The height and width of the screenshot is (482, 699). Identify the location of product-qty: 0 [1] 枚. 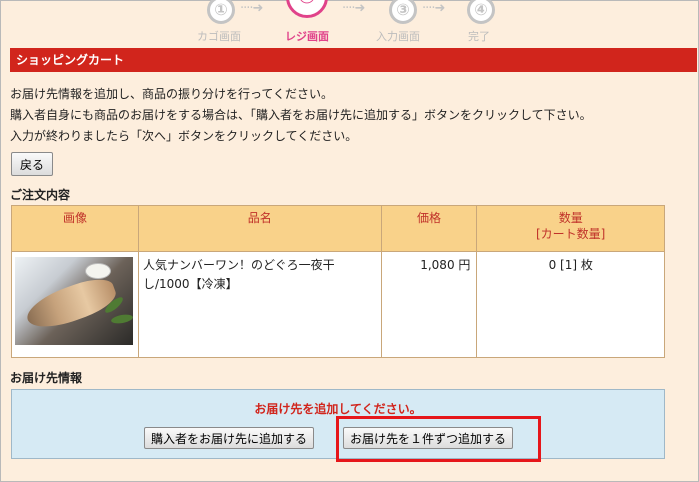
(570, 304).